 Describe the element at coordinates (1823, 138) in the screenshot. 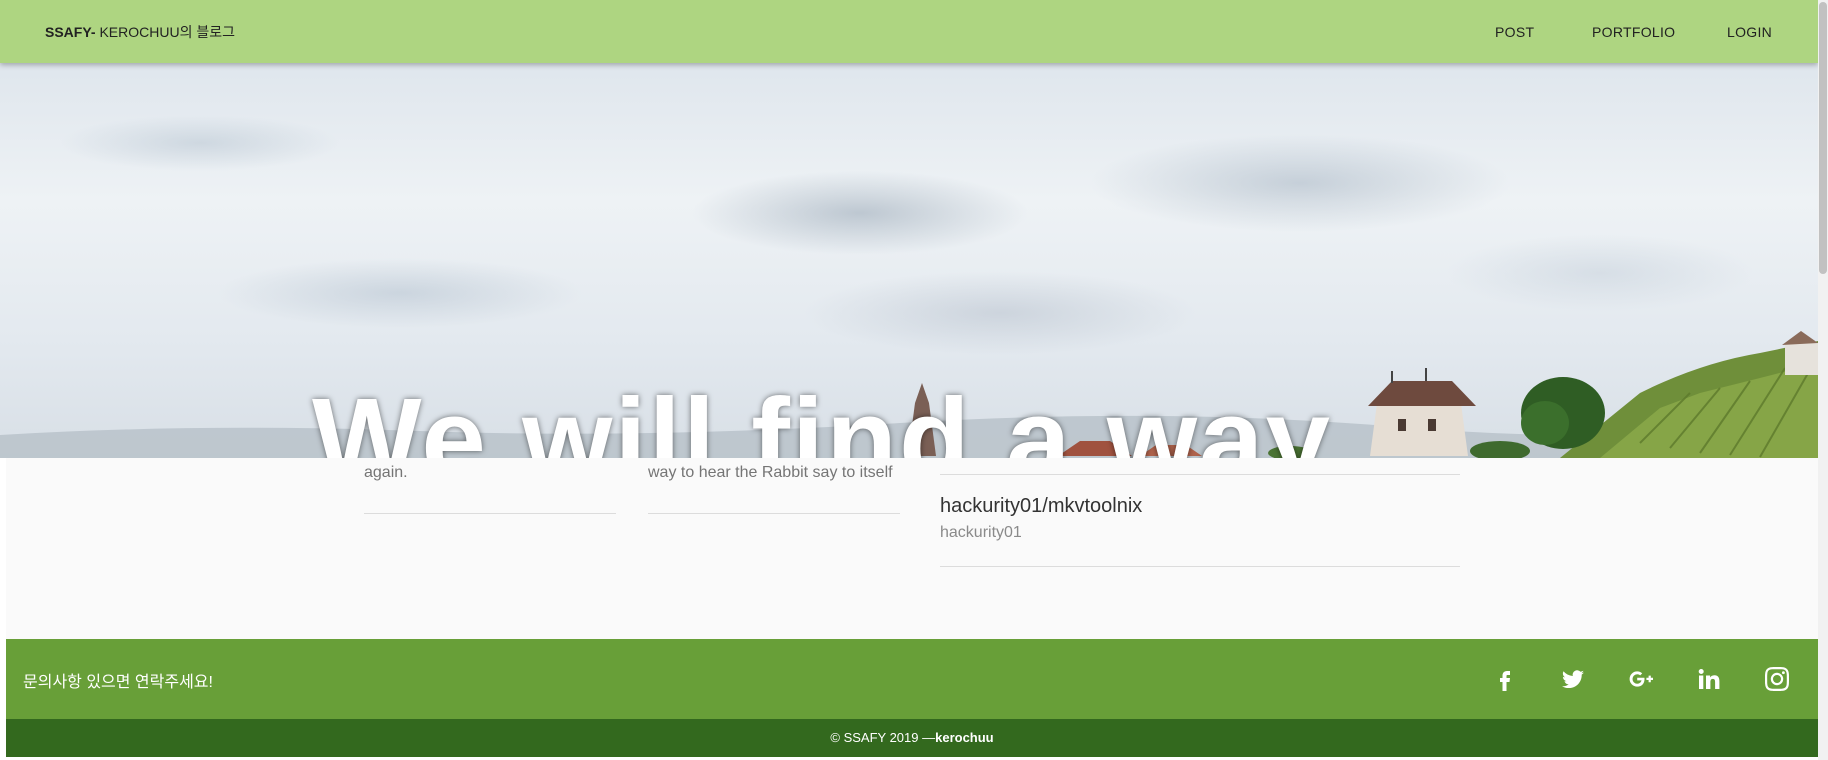

I see `scrollbar-thumb` at that location.